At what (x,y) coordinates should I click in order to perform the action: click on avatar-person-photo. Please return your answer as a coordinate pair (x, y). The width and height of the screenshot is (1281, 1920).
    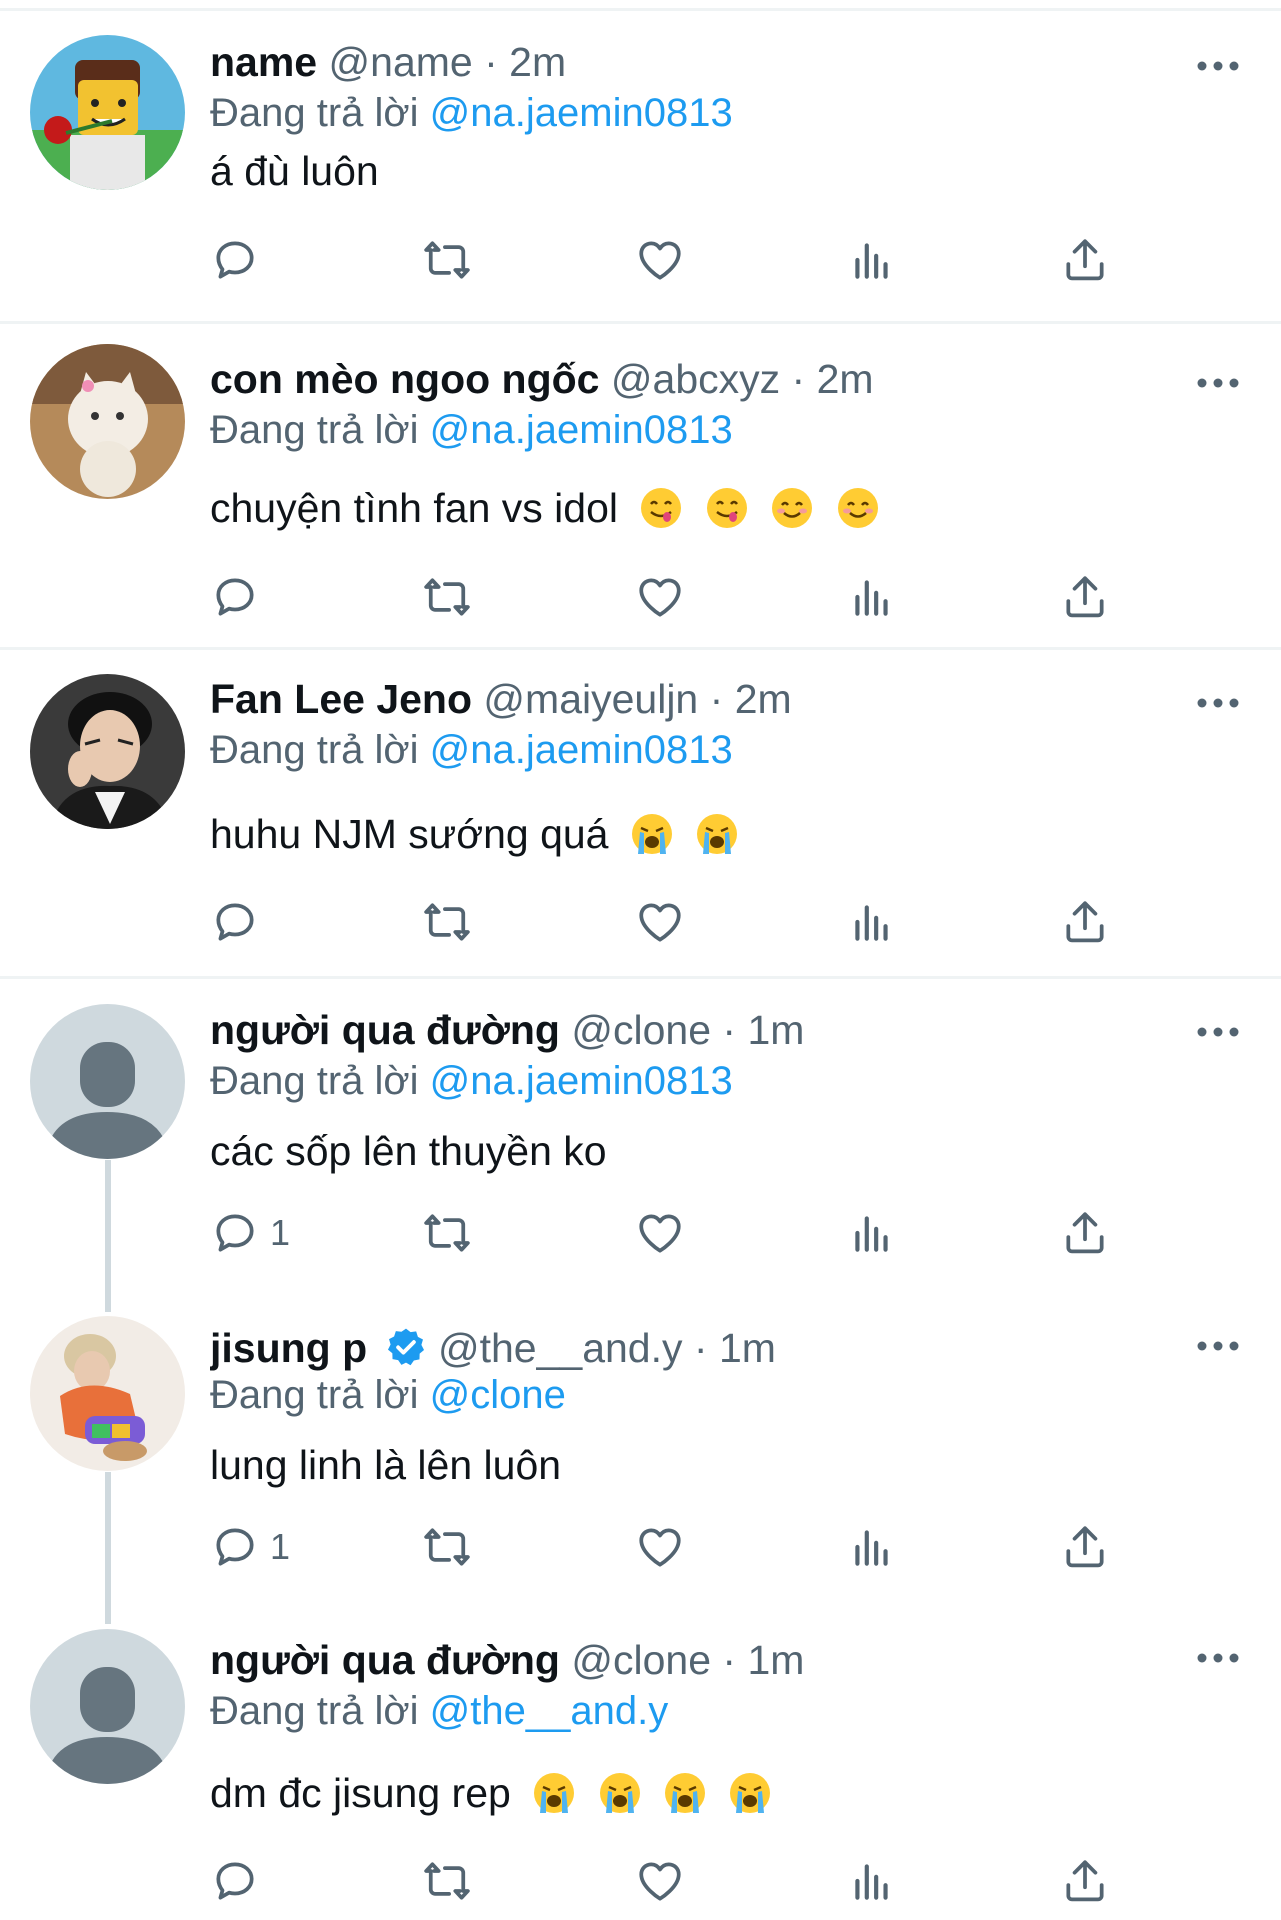
    Looking at the image, I should click on (107, 751).